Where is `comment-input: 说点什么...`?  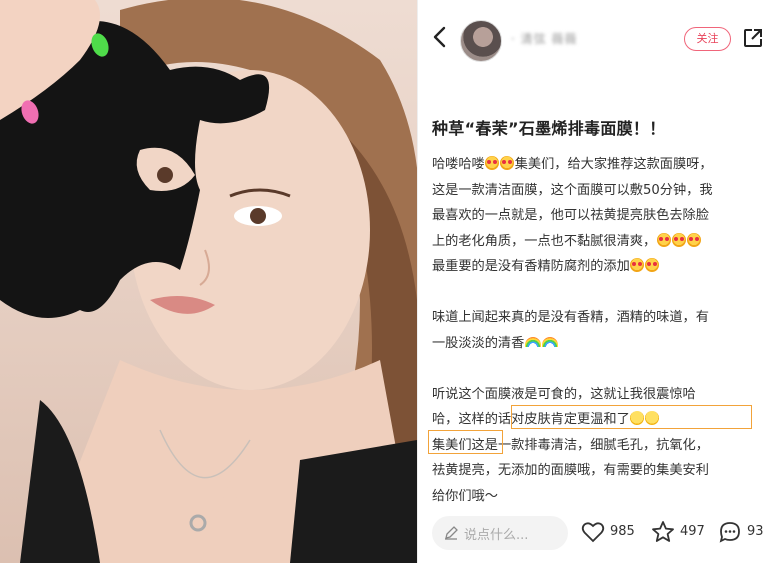
comment-input: 说点什么... is located at coordinates (500, 533).